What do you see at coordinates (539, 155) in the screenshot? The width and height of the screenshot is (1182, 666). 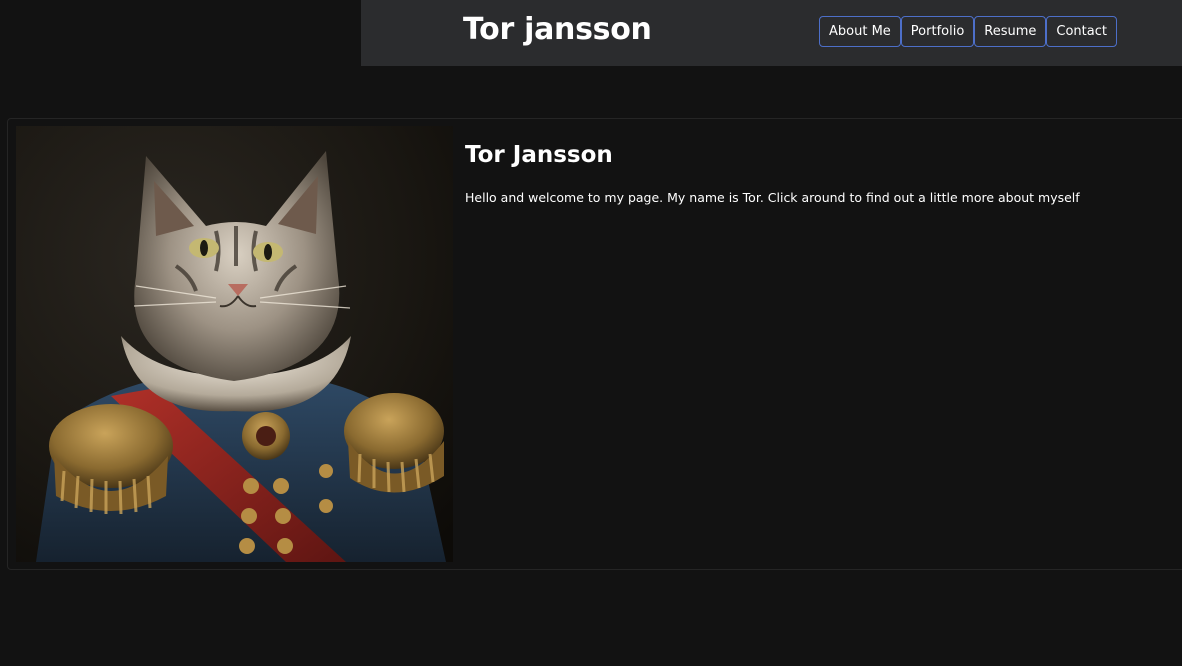 I see `profile-name: Tor Jansson` at bounding box center [539, 155].